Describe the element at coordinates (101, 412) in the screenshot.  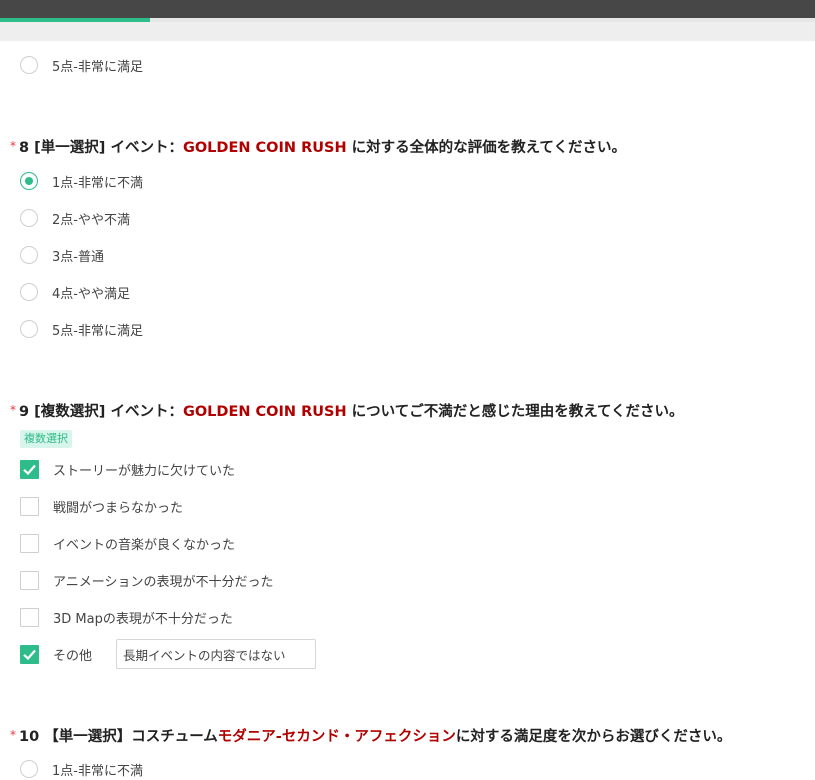
I see `question-9-prefix: 9 [複数選択] イベント：` at that location.